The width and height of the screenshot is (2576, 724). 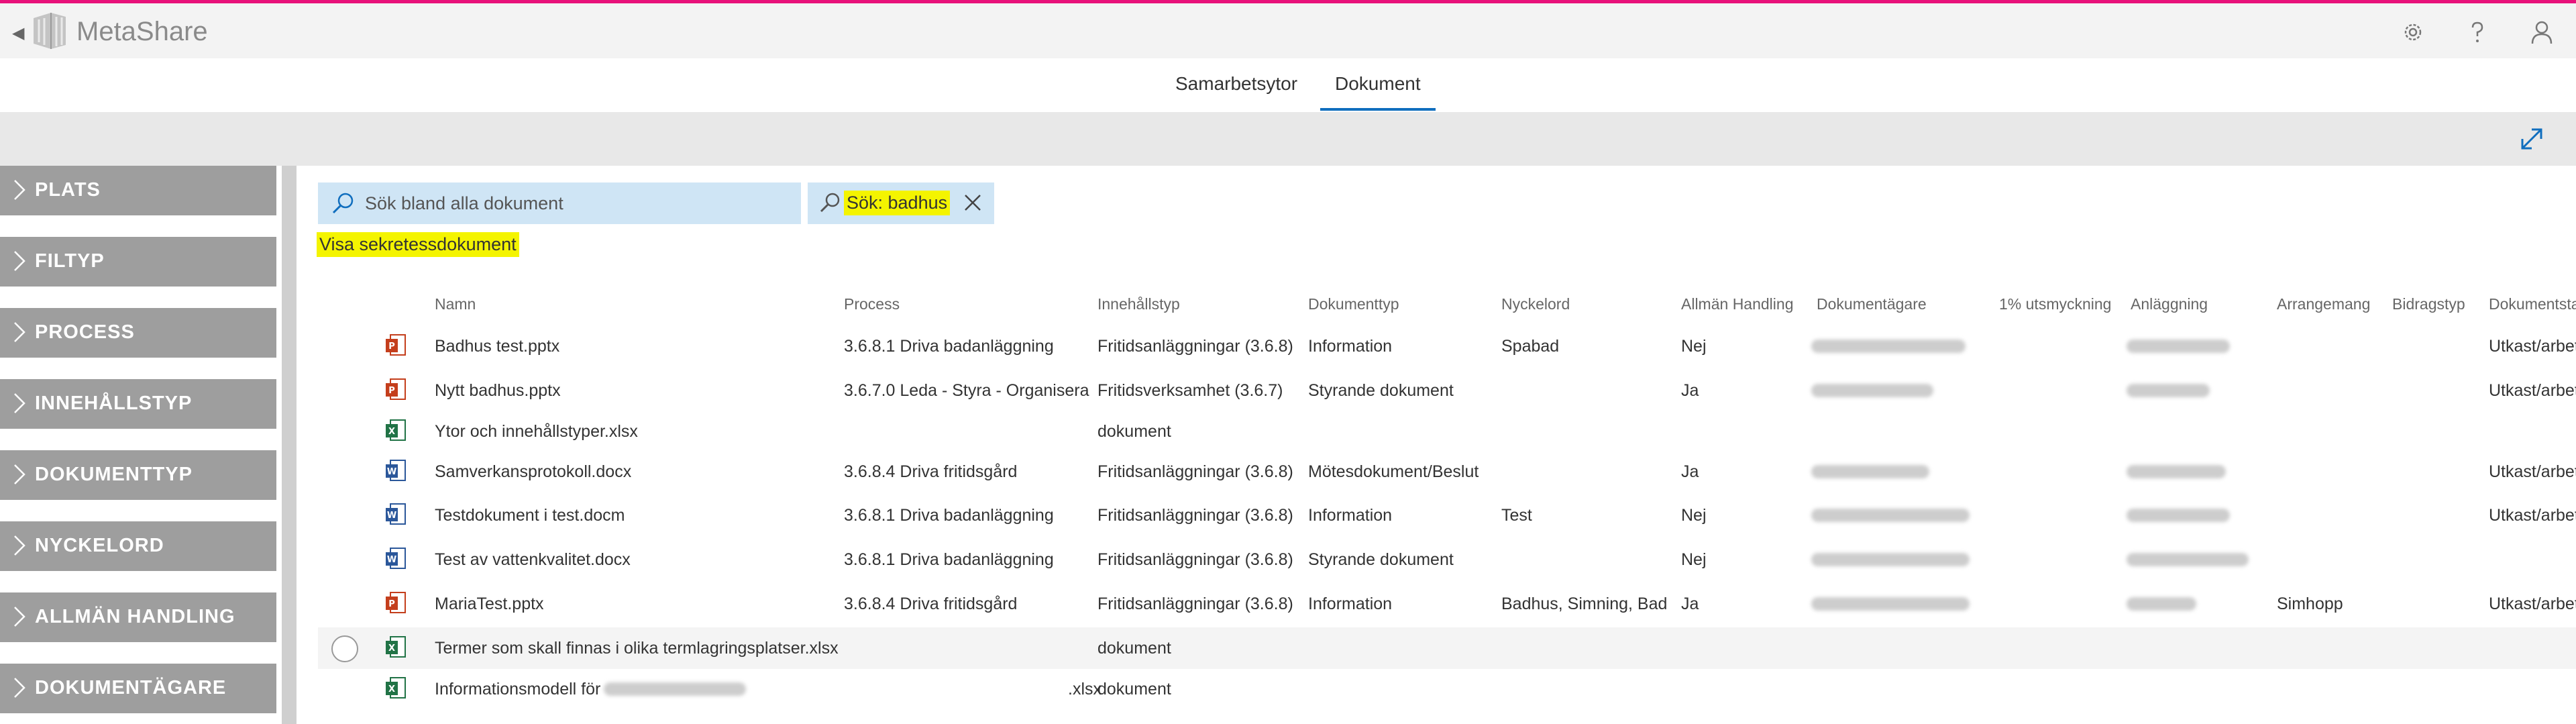 What do you see at coordinates (2428, 304) in the screenshot?
I see `column-header-bidragstyp: Bidragstyp` at bounding box center [2428, 304].